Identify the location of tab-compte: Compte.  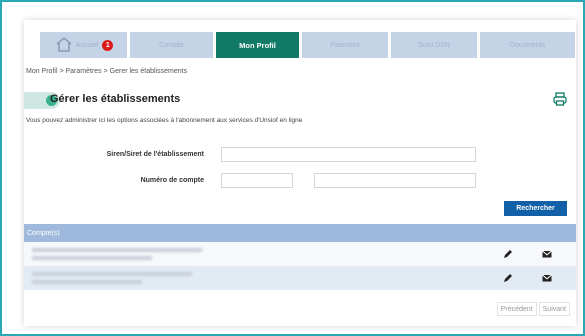
(171, 45).